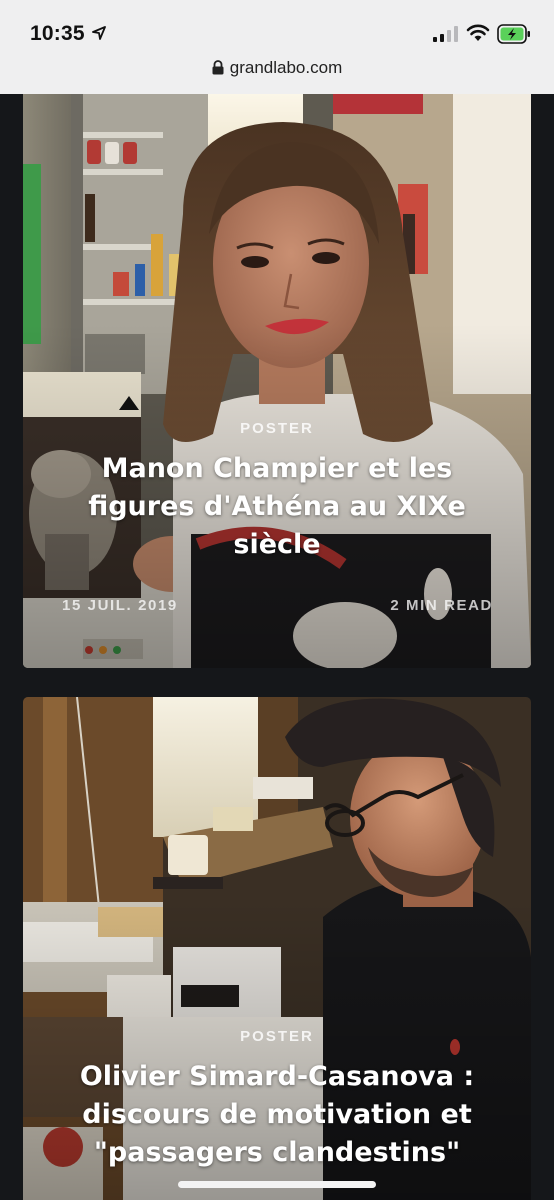  Describe the element at coordinates (441, 605) in the screenshot. I see `post-reading-time: 2 MIN READ` at that location.